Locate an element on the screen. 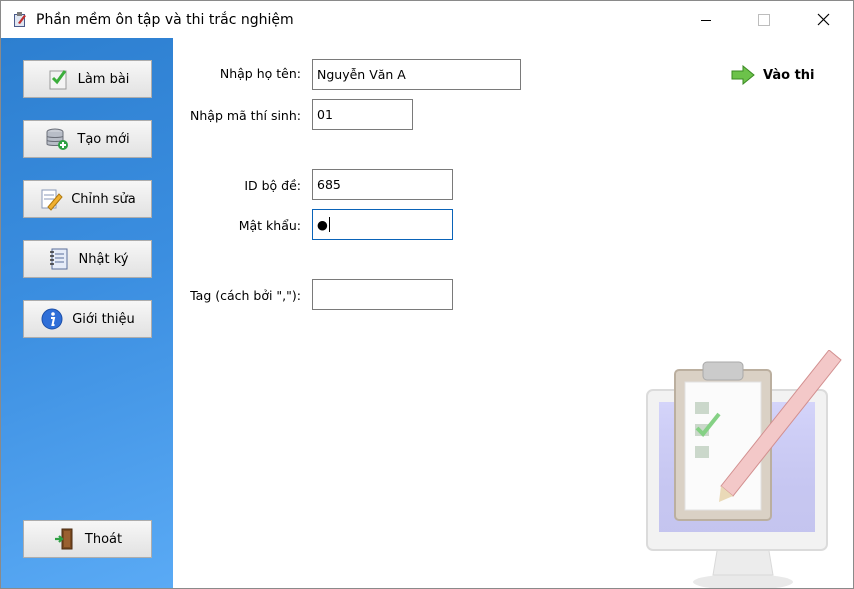  set-id-field: 685 is located at coordinates (382, 184).